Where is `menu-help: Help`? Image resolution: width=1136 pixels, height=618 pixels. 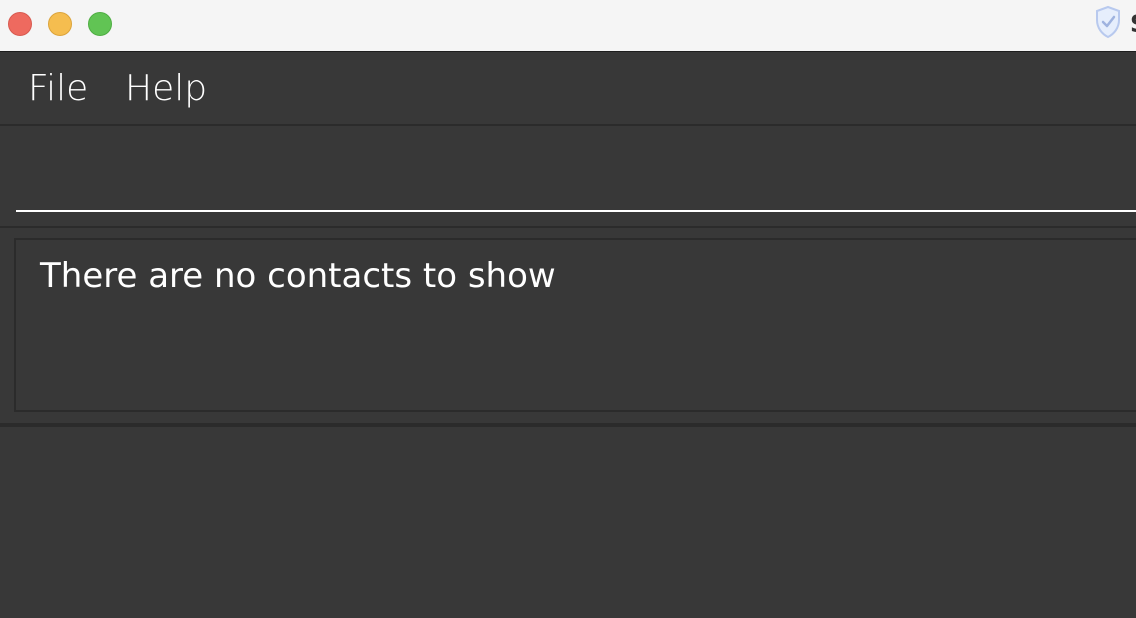
menu-help: Help is located at coordinates (166, 88).